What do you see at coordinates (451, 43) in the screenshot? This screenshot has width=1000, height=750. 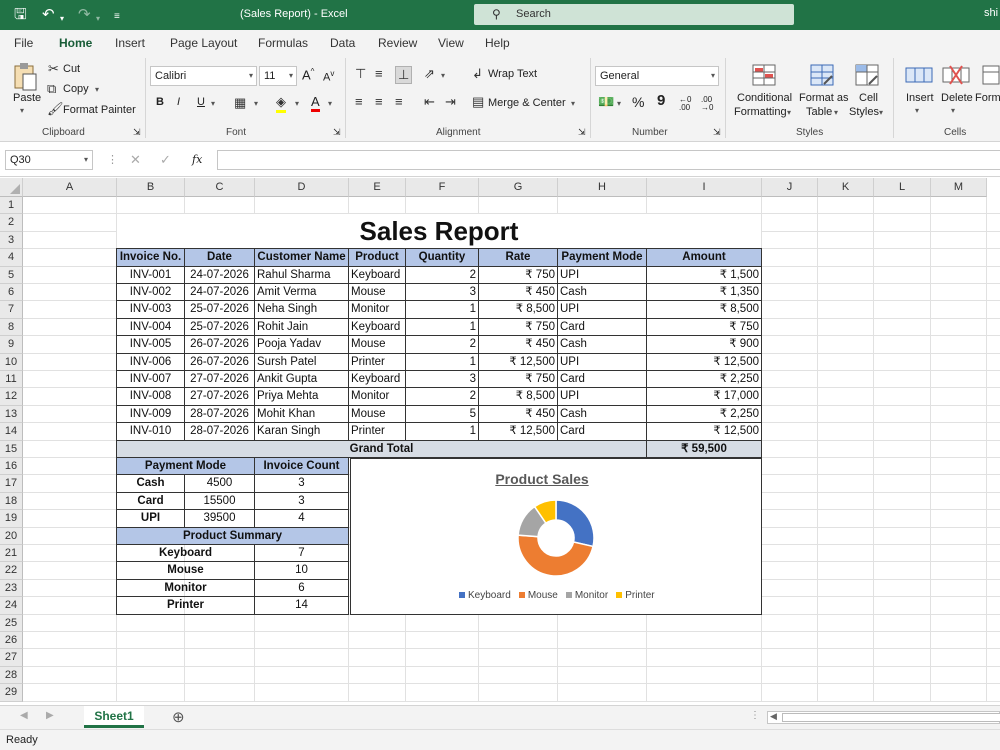 I see `tab-view: View` at bounding box center [451, 43].